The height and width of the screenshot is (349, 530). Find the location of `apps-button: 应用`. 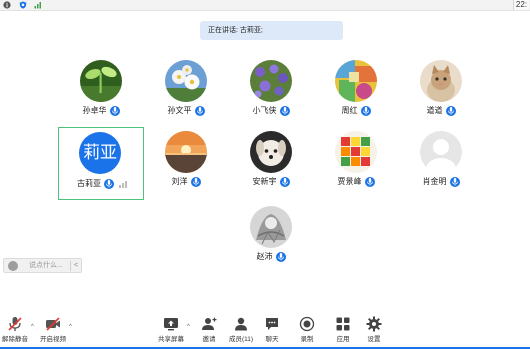

apps-button: 应用 is located at coordinates (343, 331).